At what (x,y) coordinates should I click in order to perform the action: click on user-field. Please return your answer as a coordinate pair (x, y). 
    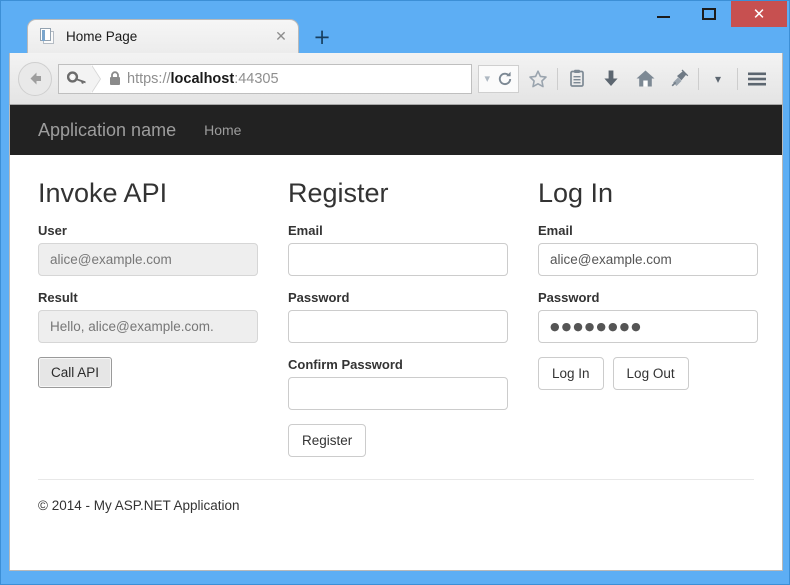
    Looking at the image, I should click on (148, 259).